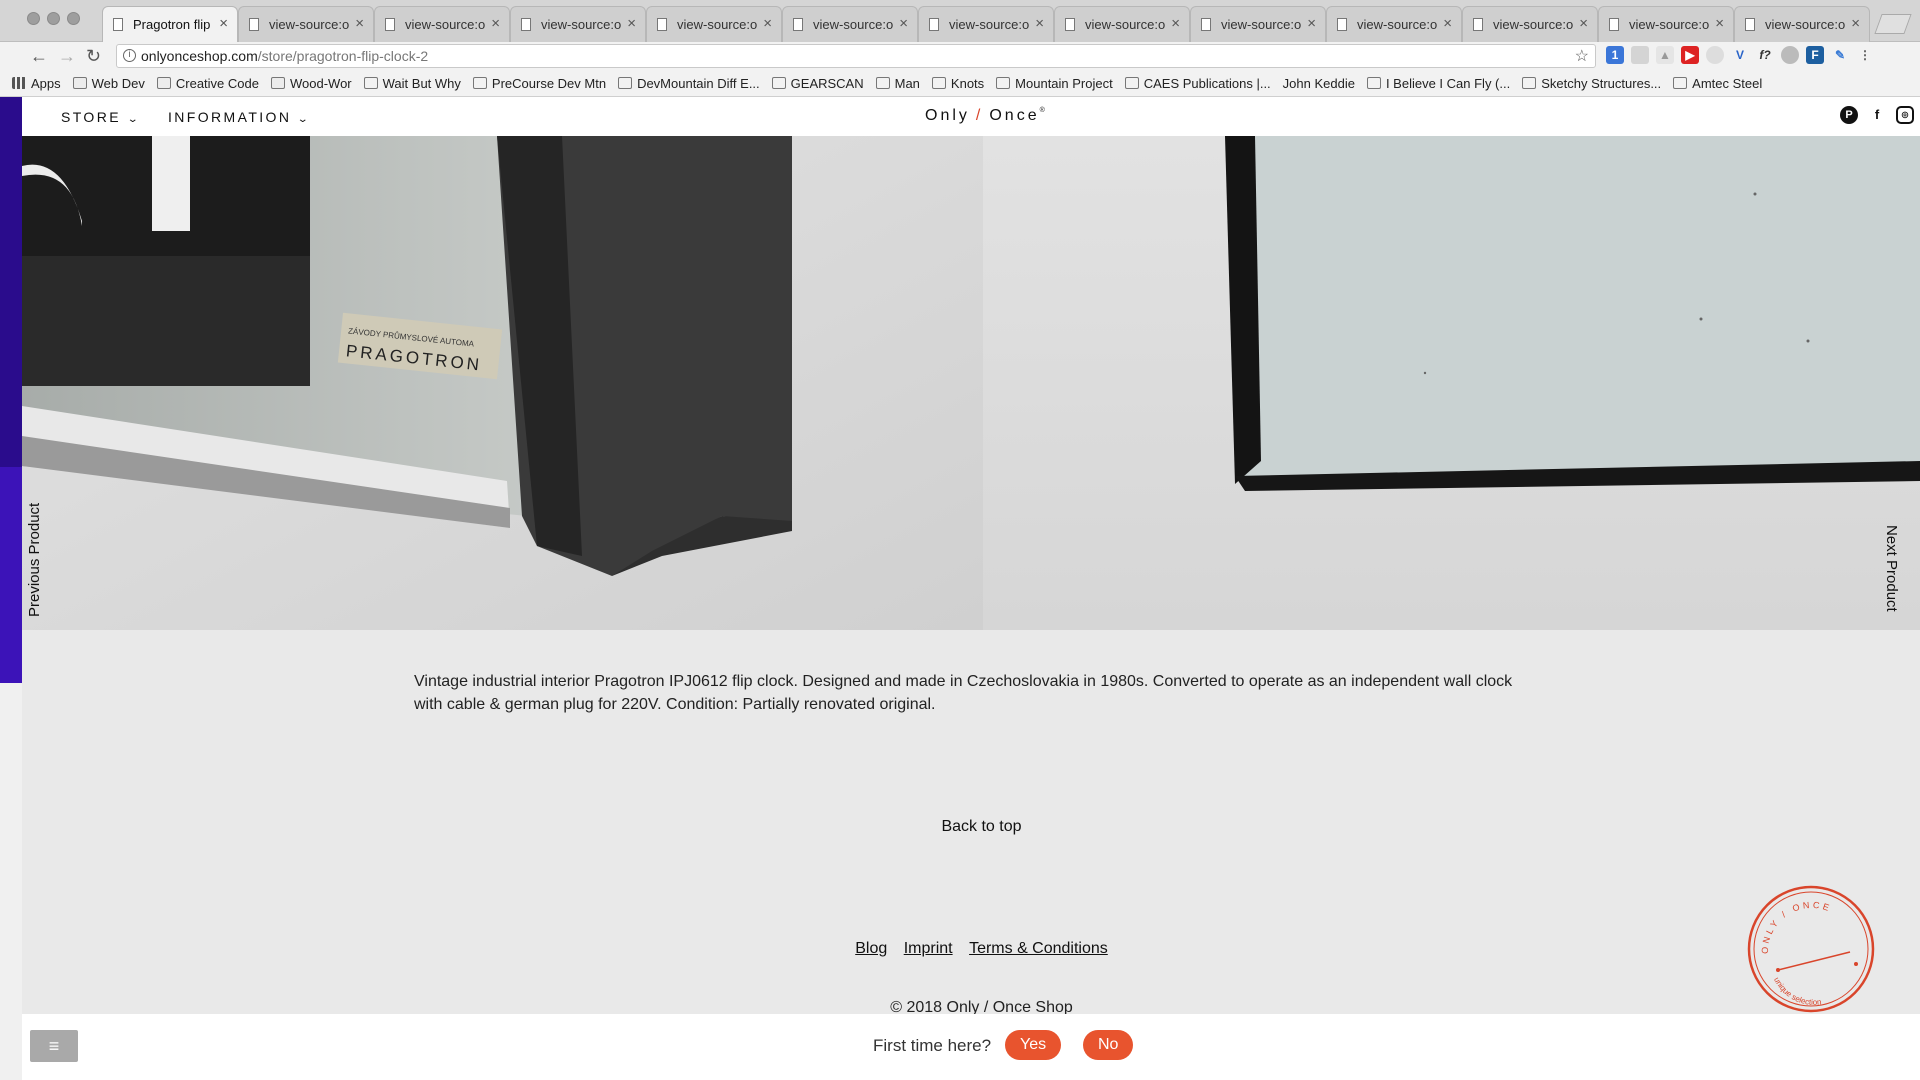  What do you see at coordinates (1715, 55) in the screenshot?
I see `extension-circle-icon` at bounding box center [1715, 55].